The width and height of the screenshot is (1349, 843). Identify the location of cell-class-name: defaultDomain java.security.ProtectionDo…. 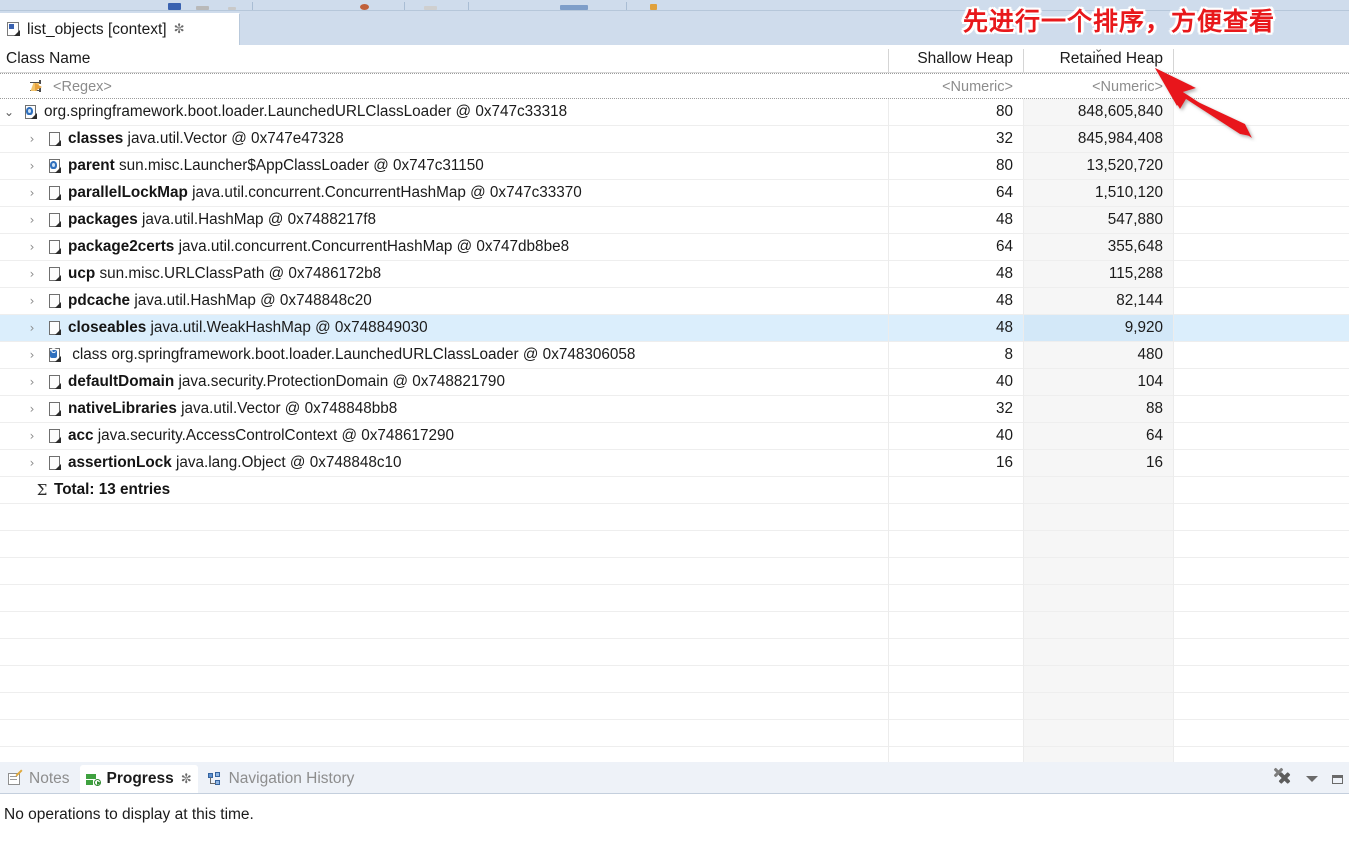
(444, 382).